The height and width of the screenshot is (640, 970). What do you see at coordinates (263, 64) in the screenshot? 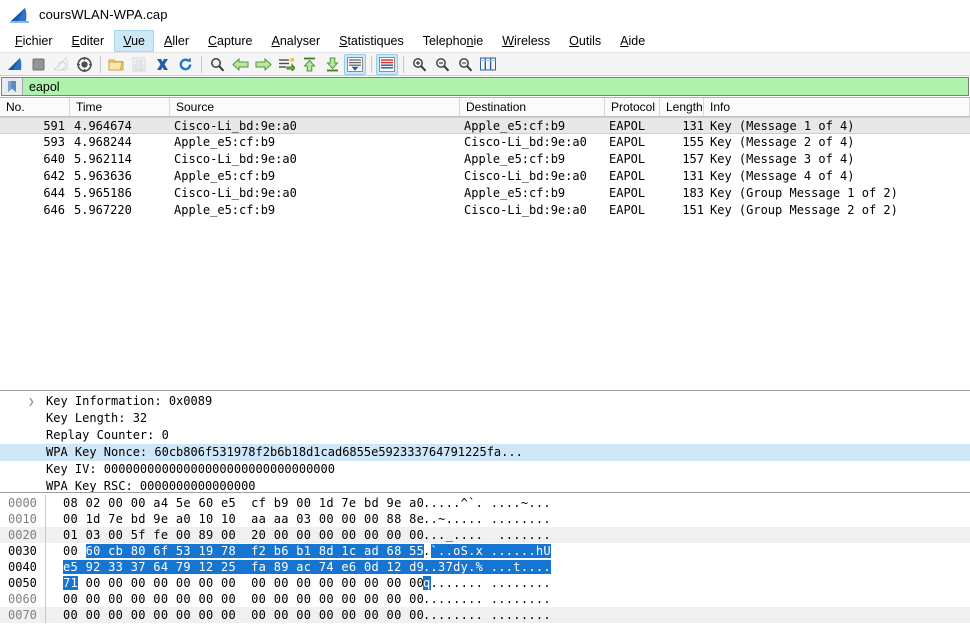
I see `go-forward-icon` at bounding box center [263, 64].